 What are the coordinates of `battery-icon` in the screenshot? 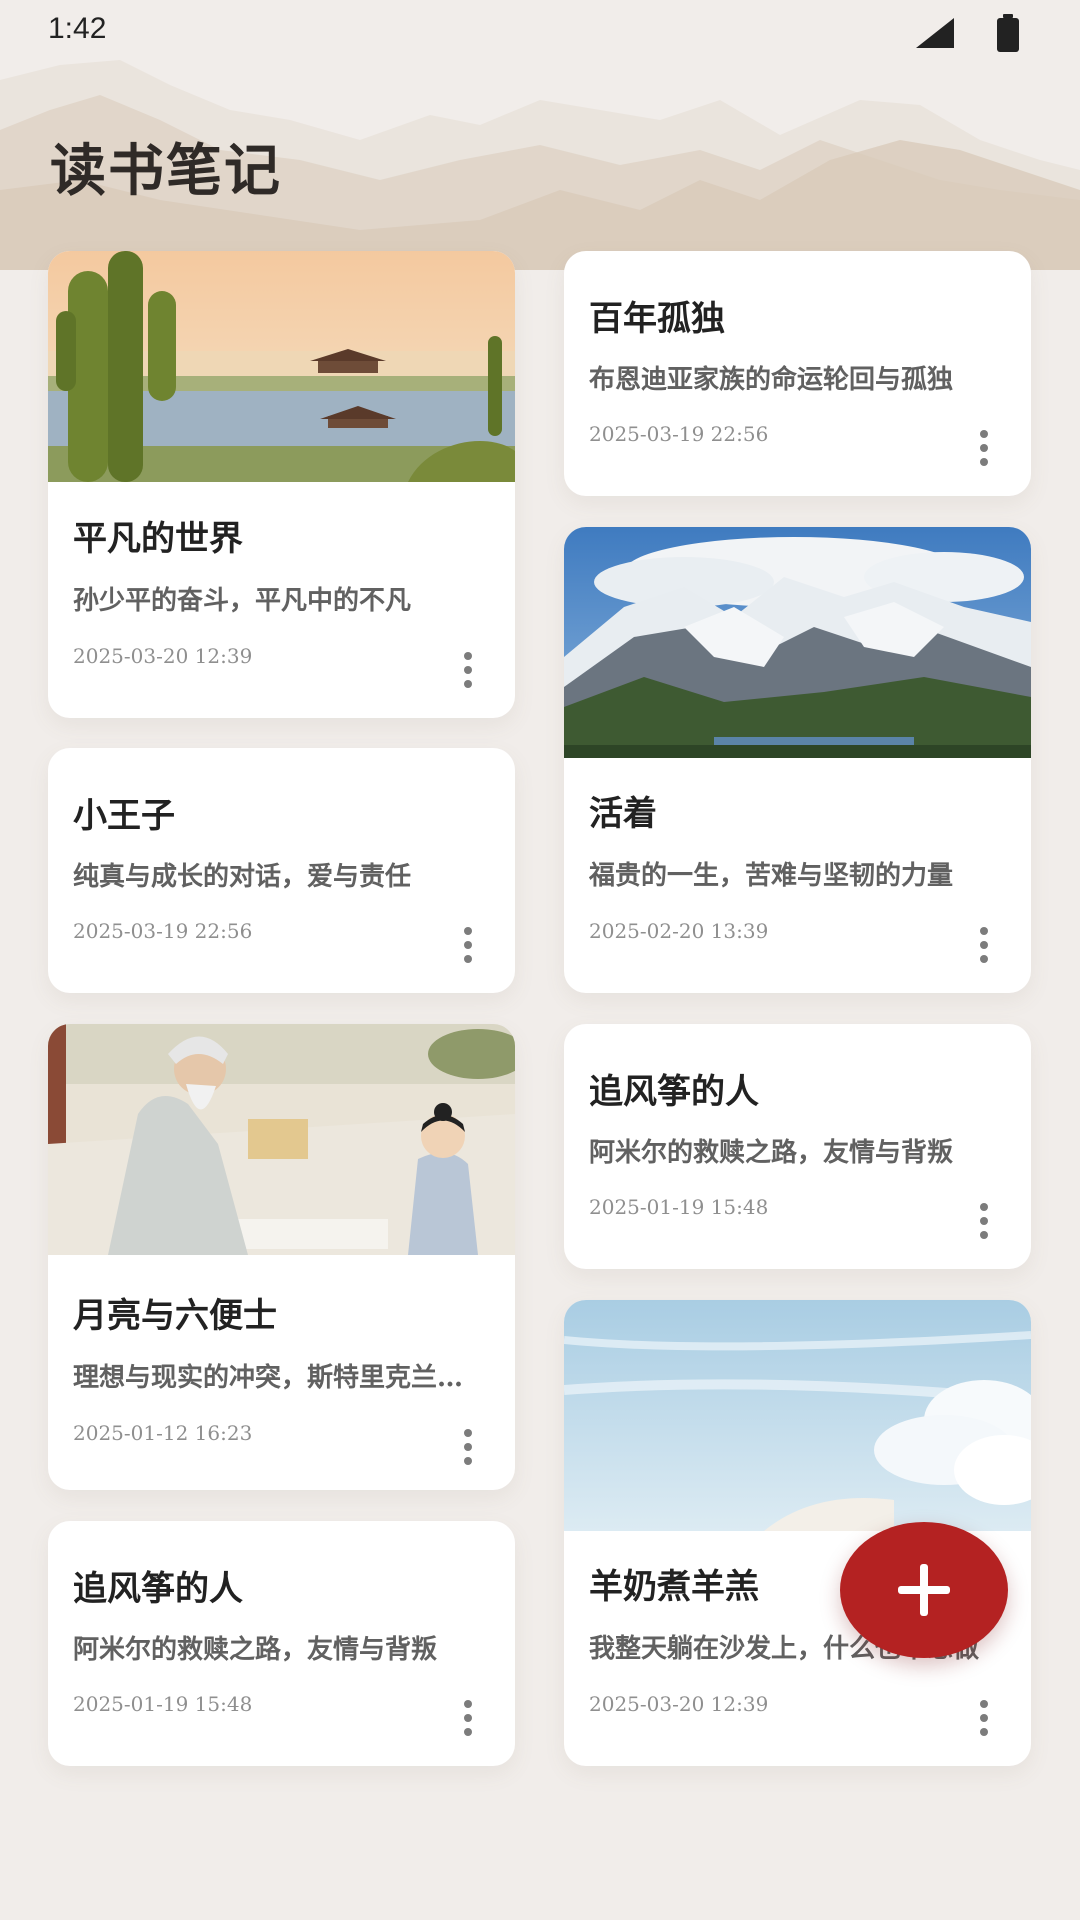 It's located at (1008, 33).